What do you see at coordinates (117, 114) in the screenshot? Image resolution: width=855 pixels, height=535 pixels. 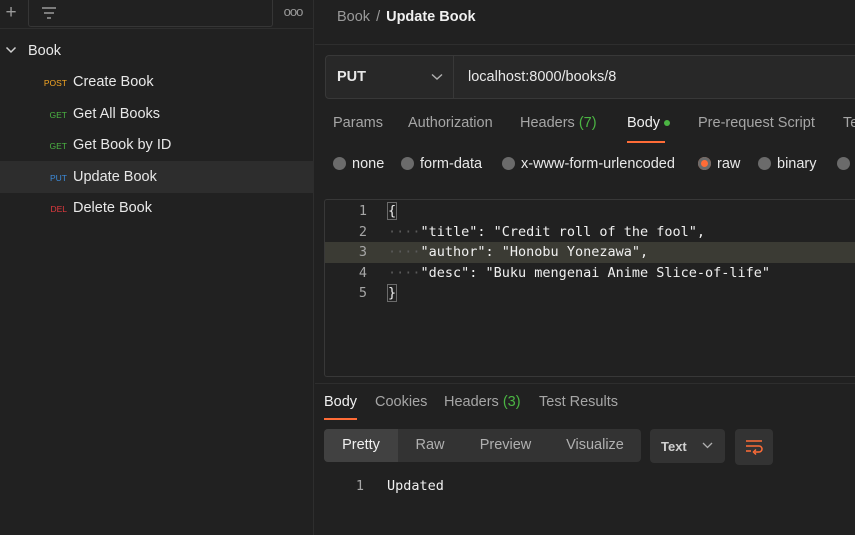 I see `request-name: Get All Books` at bounding box center [117, 114].